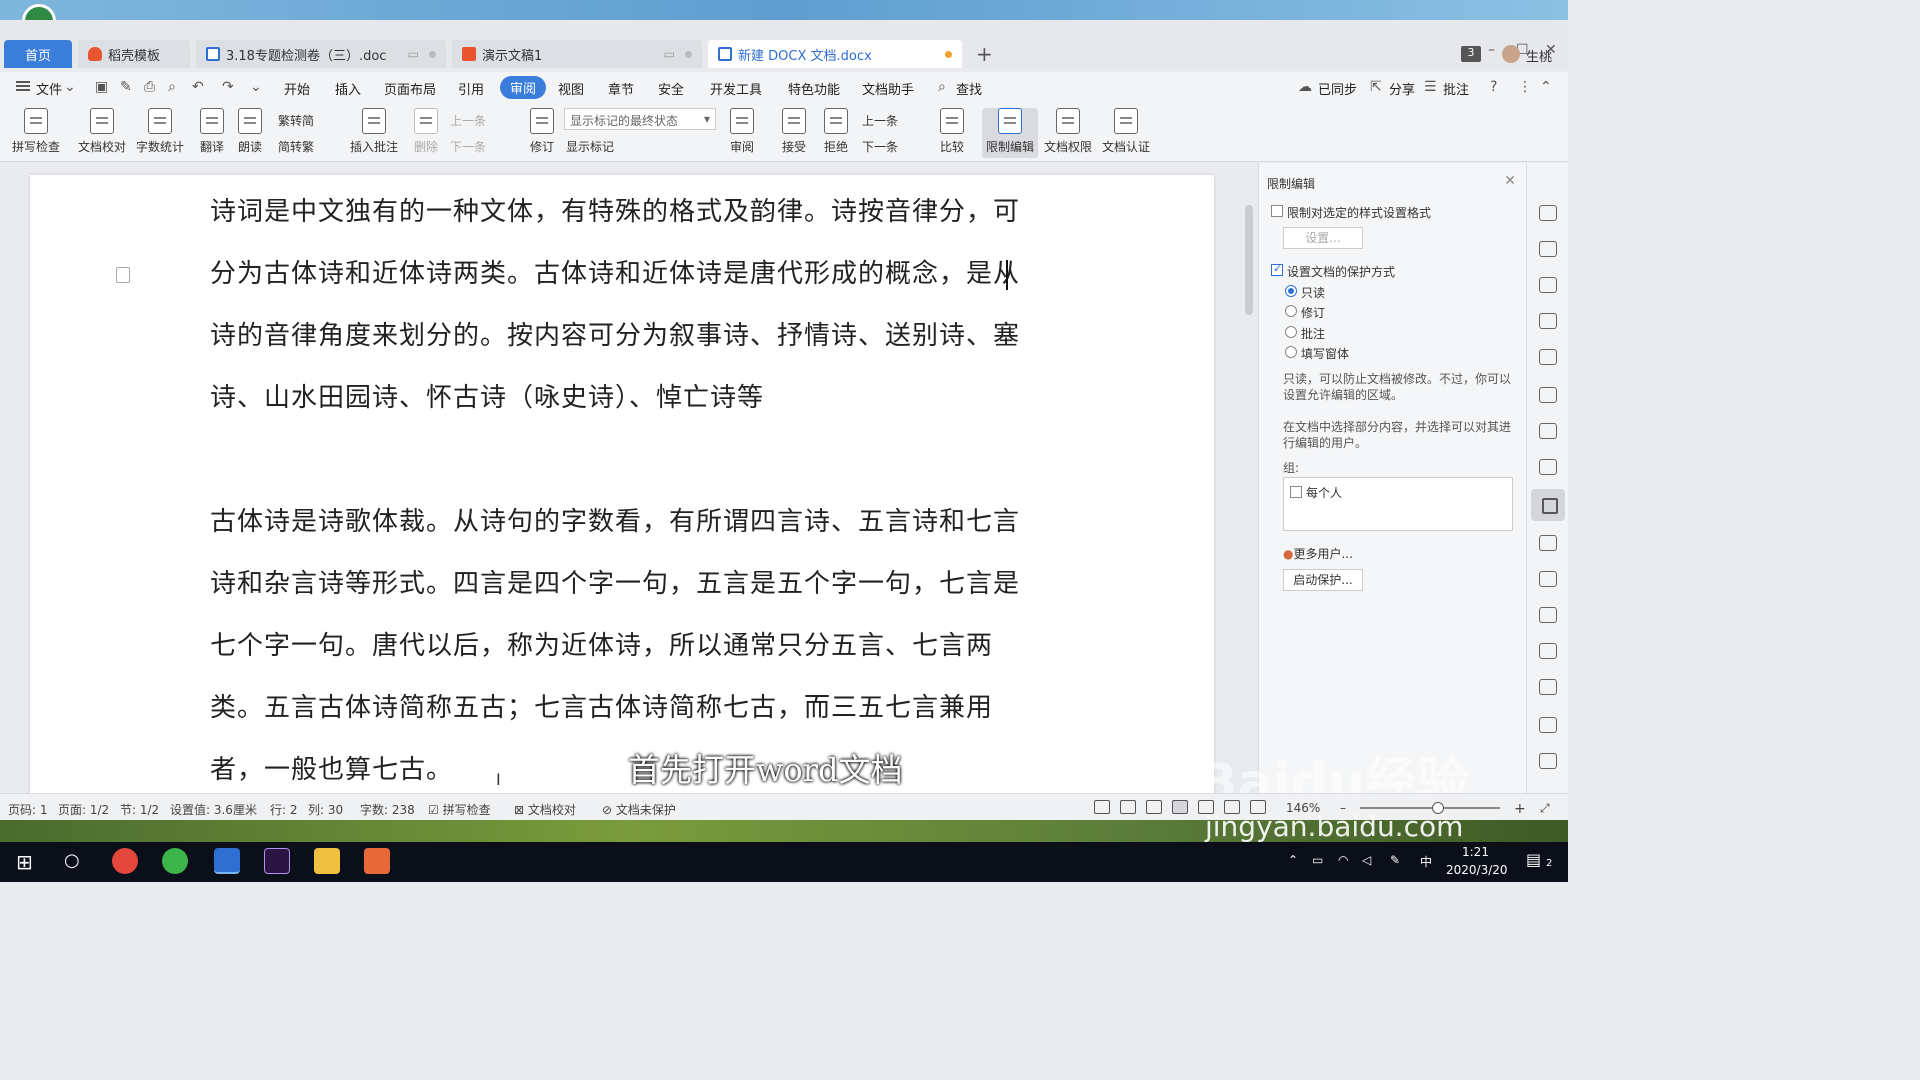 Image resolution: width=1920 pixels, height=1080 pixels. Describe the element at coordinates (250, 131) in the screenshot. I see `read-aloud-button: 朗读` at that location.